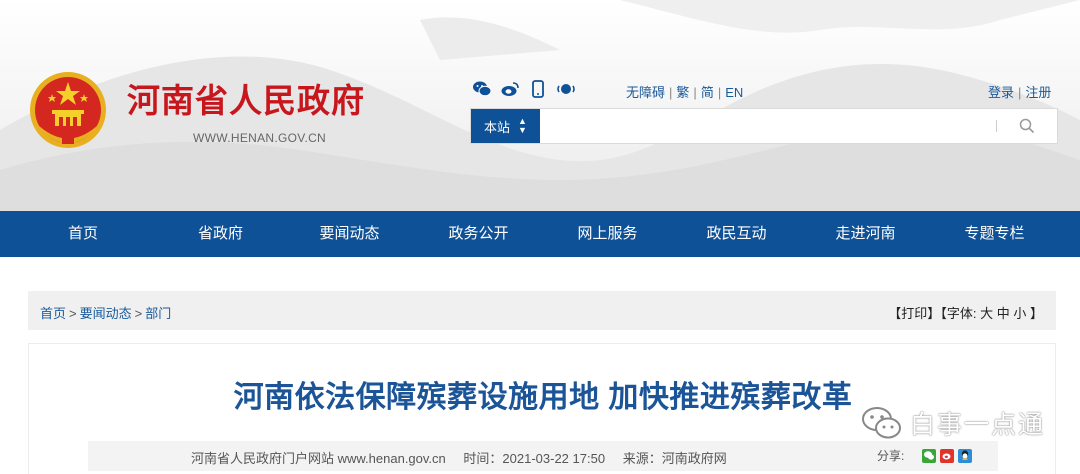 This screenshot has width=1080, height=474. Describe the element at coordinates (891, 456) in the screenshot. I see `share-label: 分享:` at that location.